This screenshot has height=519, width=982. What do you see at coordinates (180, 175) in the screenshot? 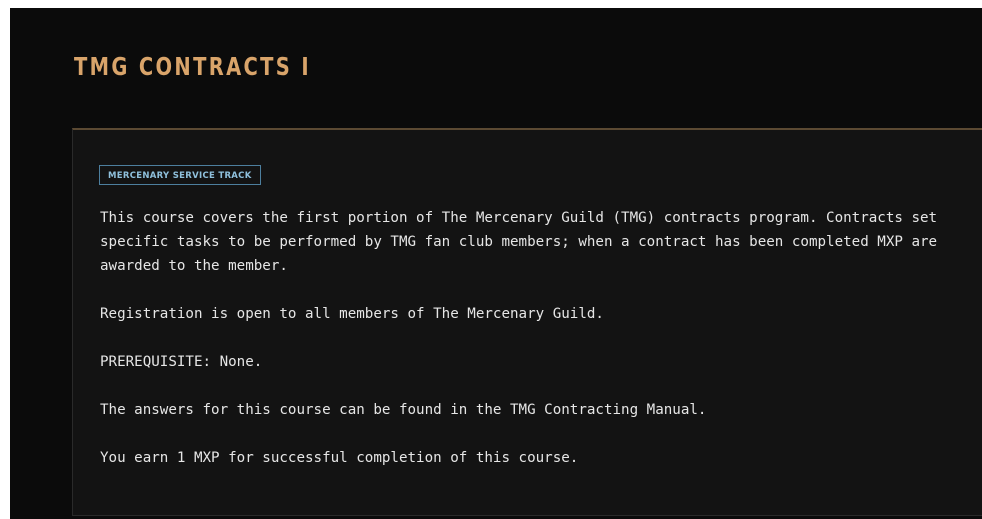
I see `track-badge: MERCENARY SERVICE TRACK` at bounding box center [180, 175].